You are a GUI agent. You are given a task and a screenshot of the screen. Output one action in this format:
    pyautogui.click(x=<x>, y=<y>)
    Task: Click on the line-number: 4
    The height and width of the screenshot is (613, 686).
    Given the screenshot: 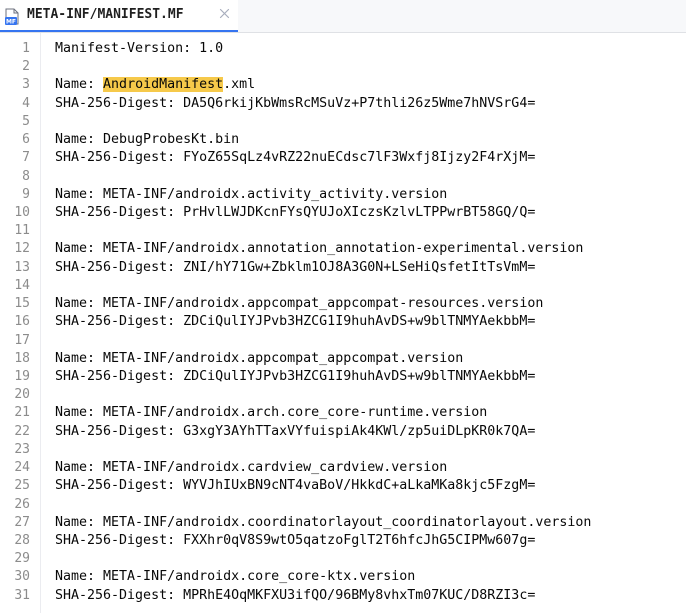 What is the action you would take?
    pyautogui.click(x=26, y=103)
    